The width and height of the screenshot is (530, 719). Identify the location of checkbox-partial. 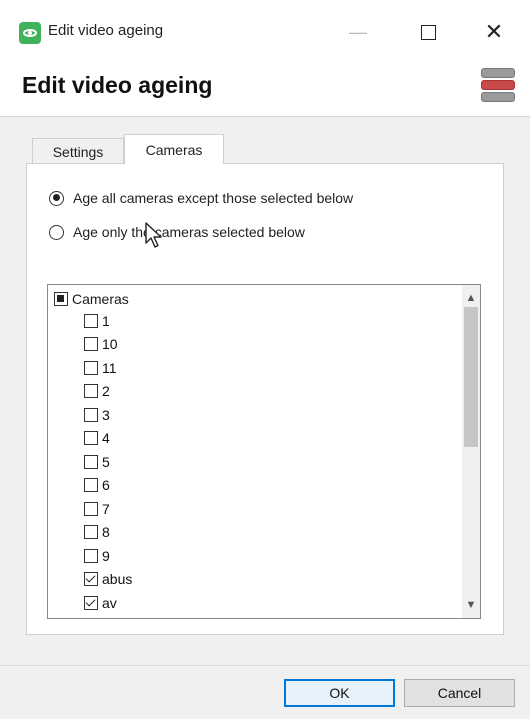
(61, 299).